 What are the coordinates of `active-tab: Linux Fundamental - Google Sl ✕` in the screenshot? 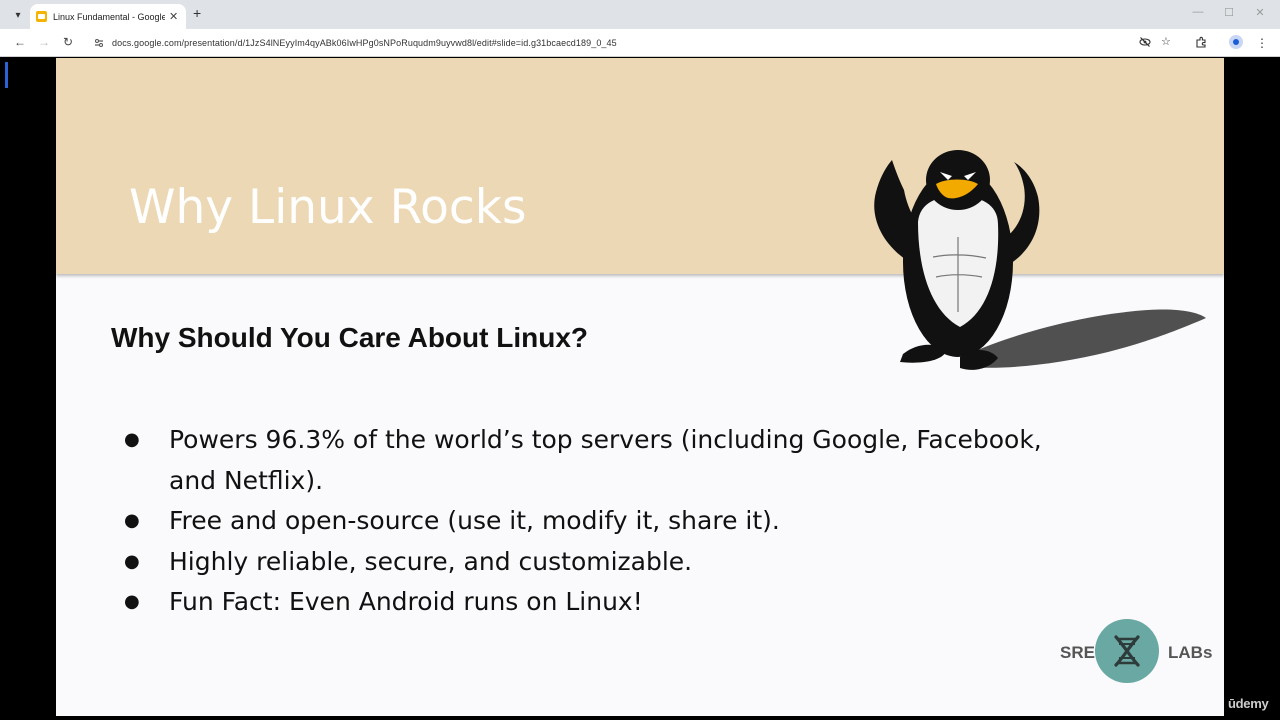 It's located at (108, 16).